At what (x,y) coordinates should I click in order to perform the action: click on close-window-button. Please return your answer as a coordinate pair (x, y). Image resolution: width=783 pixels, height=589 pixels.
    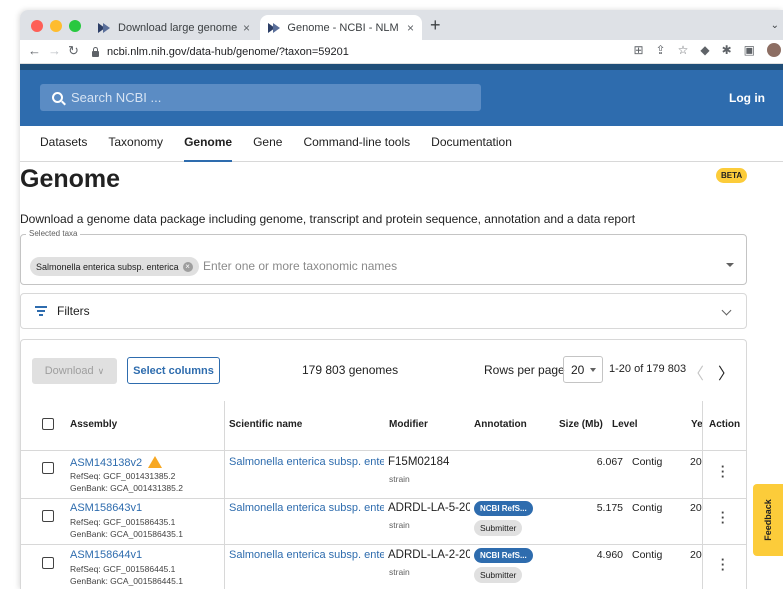
    Looking at the image, I should click on (37, 26).